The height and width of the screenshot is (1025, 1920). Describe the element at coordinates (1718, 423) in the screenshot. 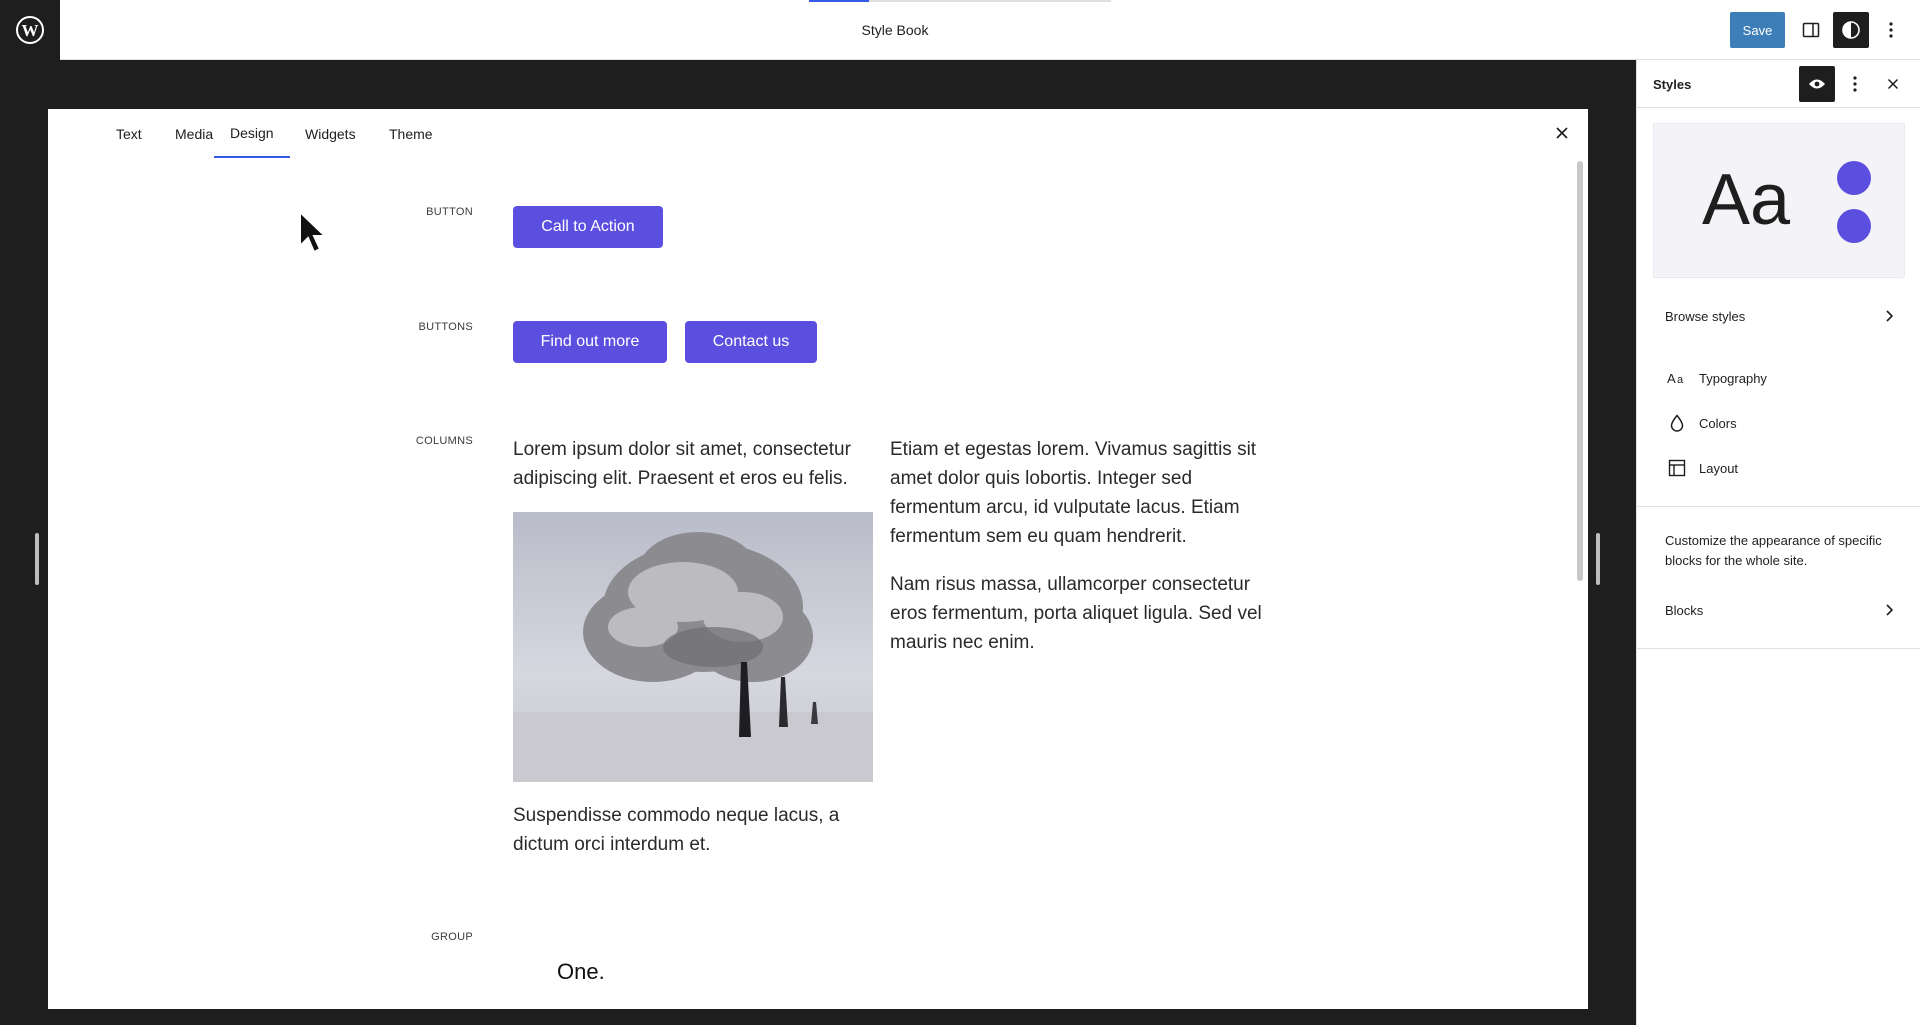

I see `colors-label: Colors` at that location.